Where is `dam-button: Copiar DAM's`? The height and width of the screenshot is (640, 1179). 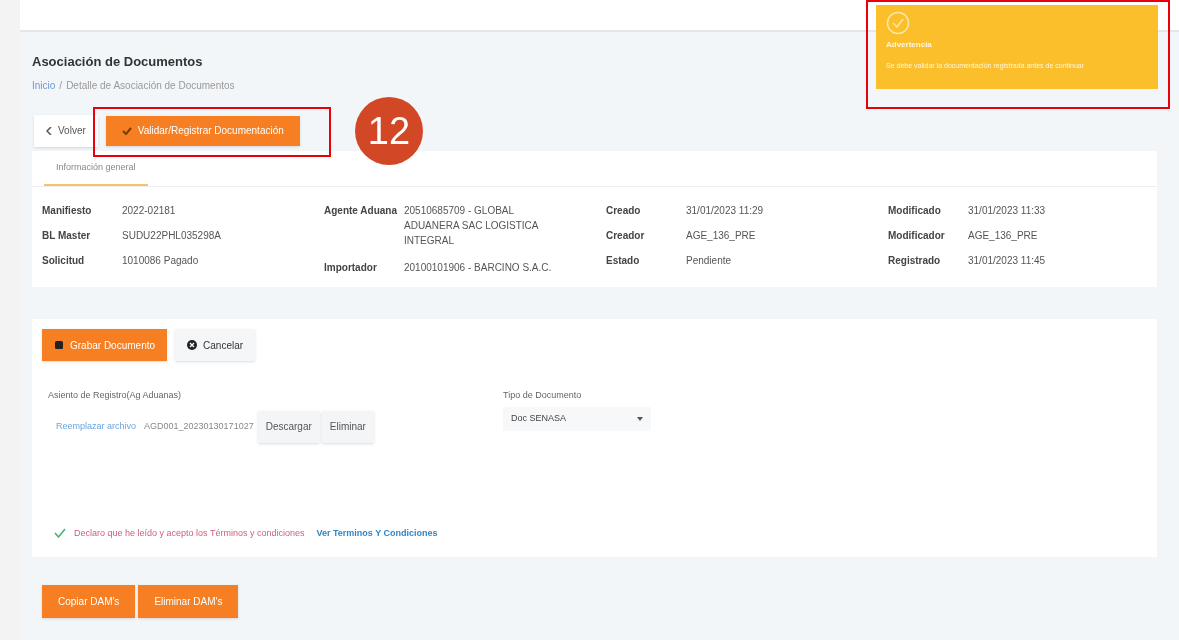
dam-button: Copiar DAM's is located at coordinates (89, 601).